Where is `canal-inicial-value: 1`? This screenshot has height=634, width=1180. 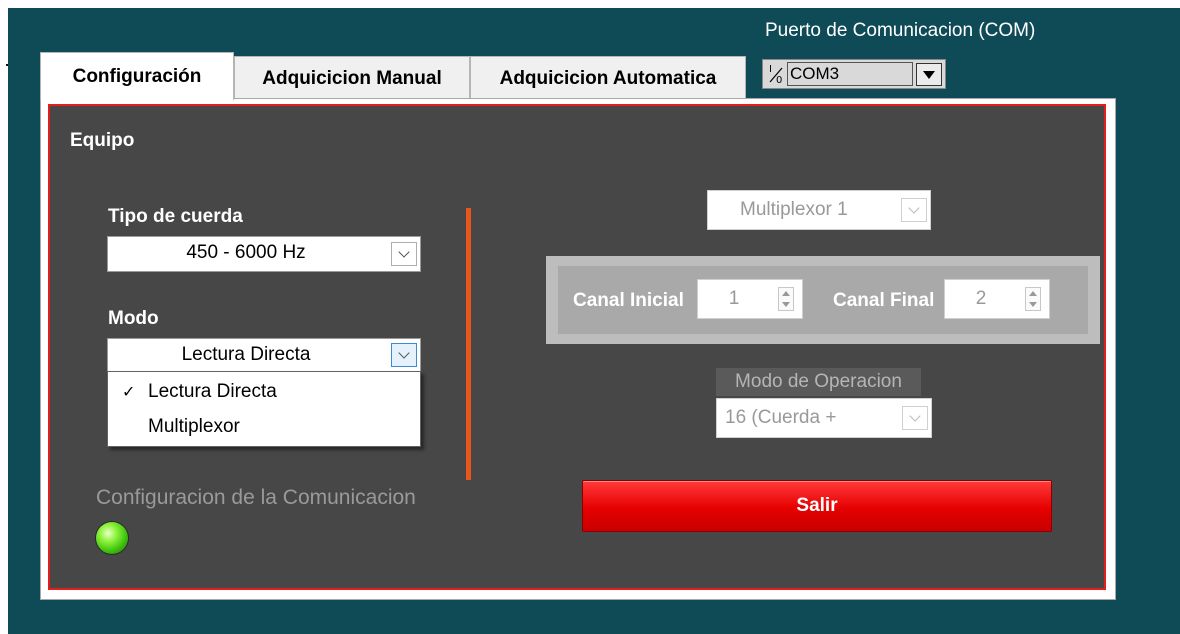 canal-inicial-value: 1 is located at coordinates (734, 298).